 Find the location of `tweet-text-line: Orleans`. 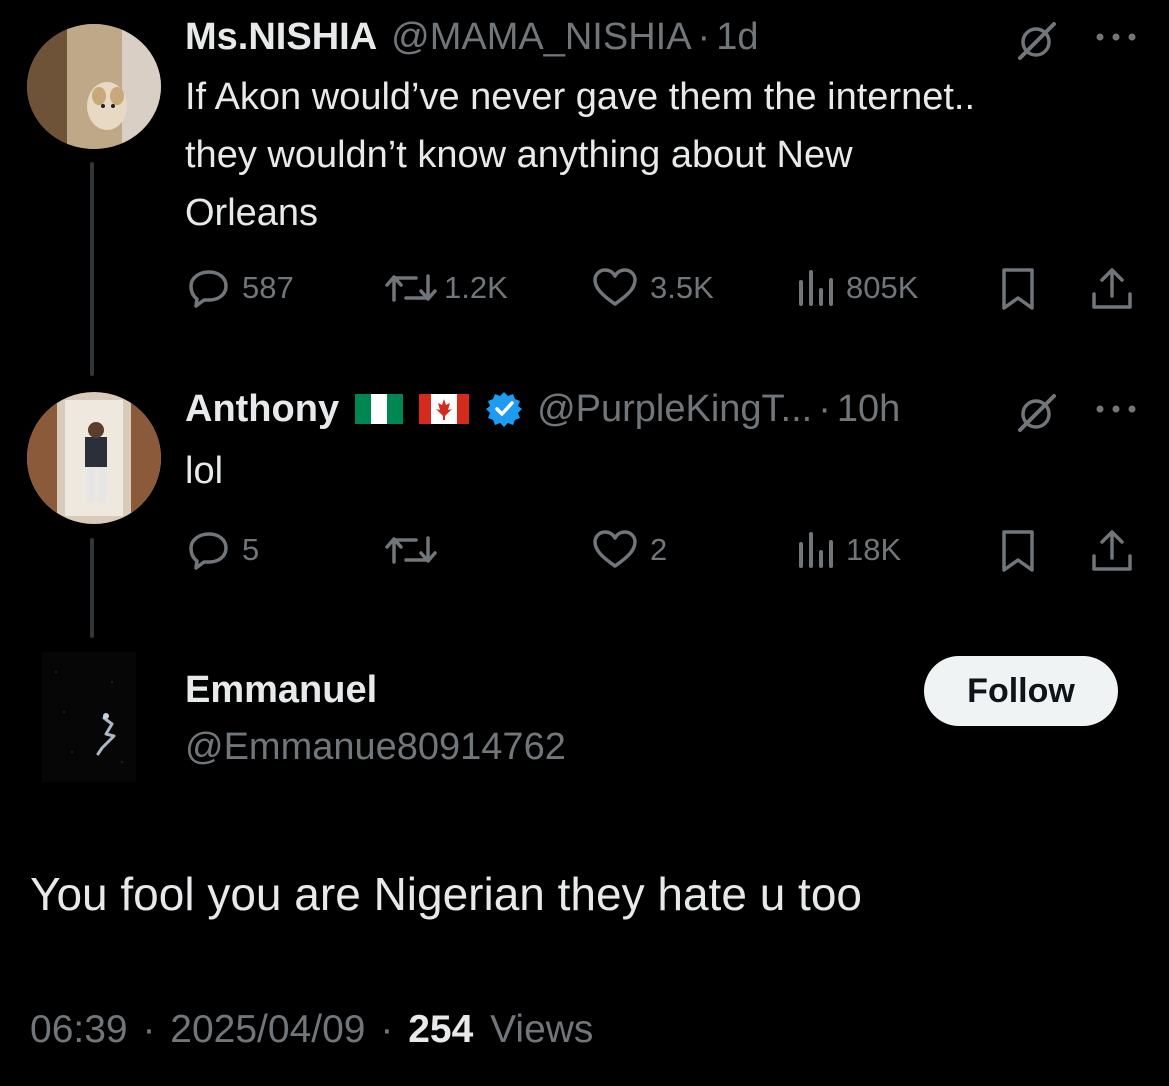

tweet-text-line: Orleans is located at coordinates (252, 213).